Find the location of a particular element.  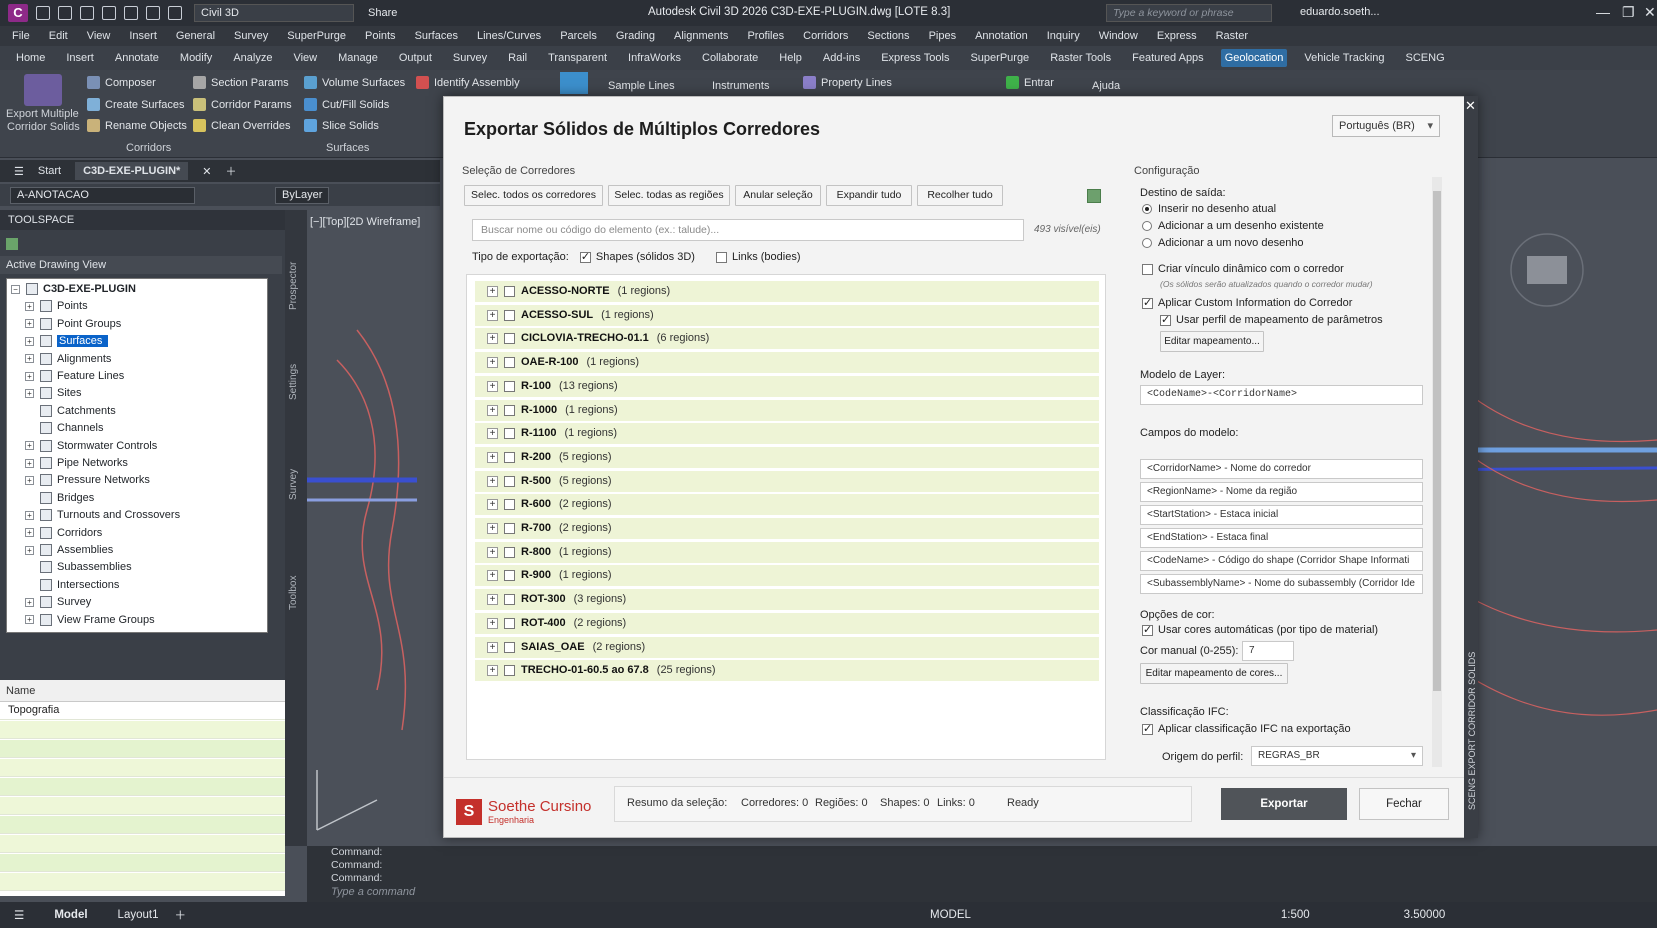

side-tab-prospector: Prospector is located at coordinates (293, 286).